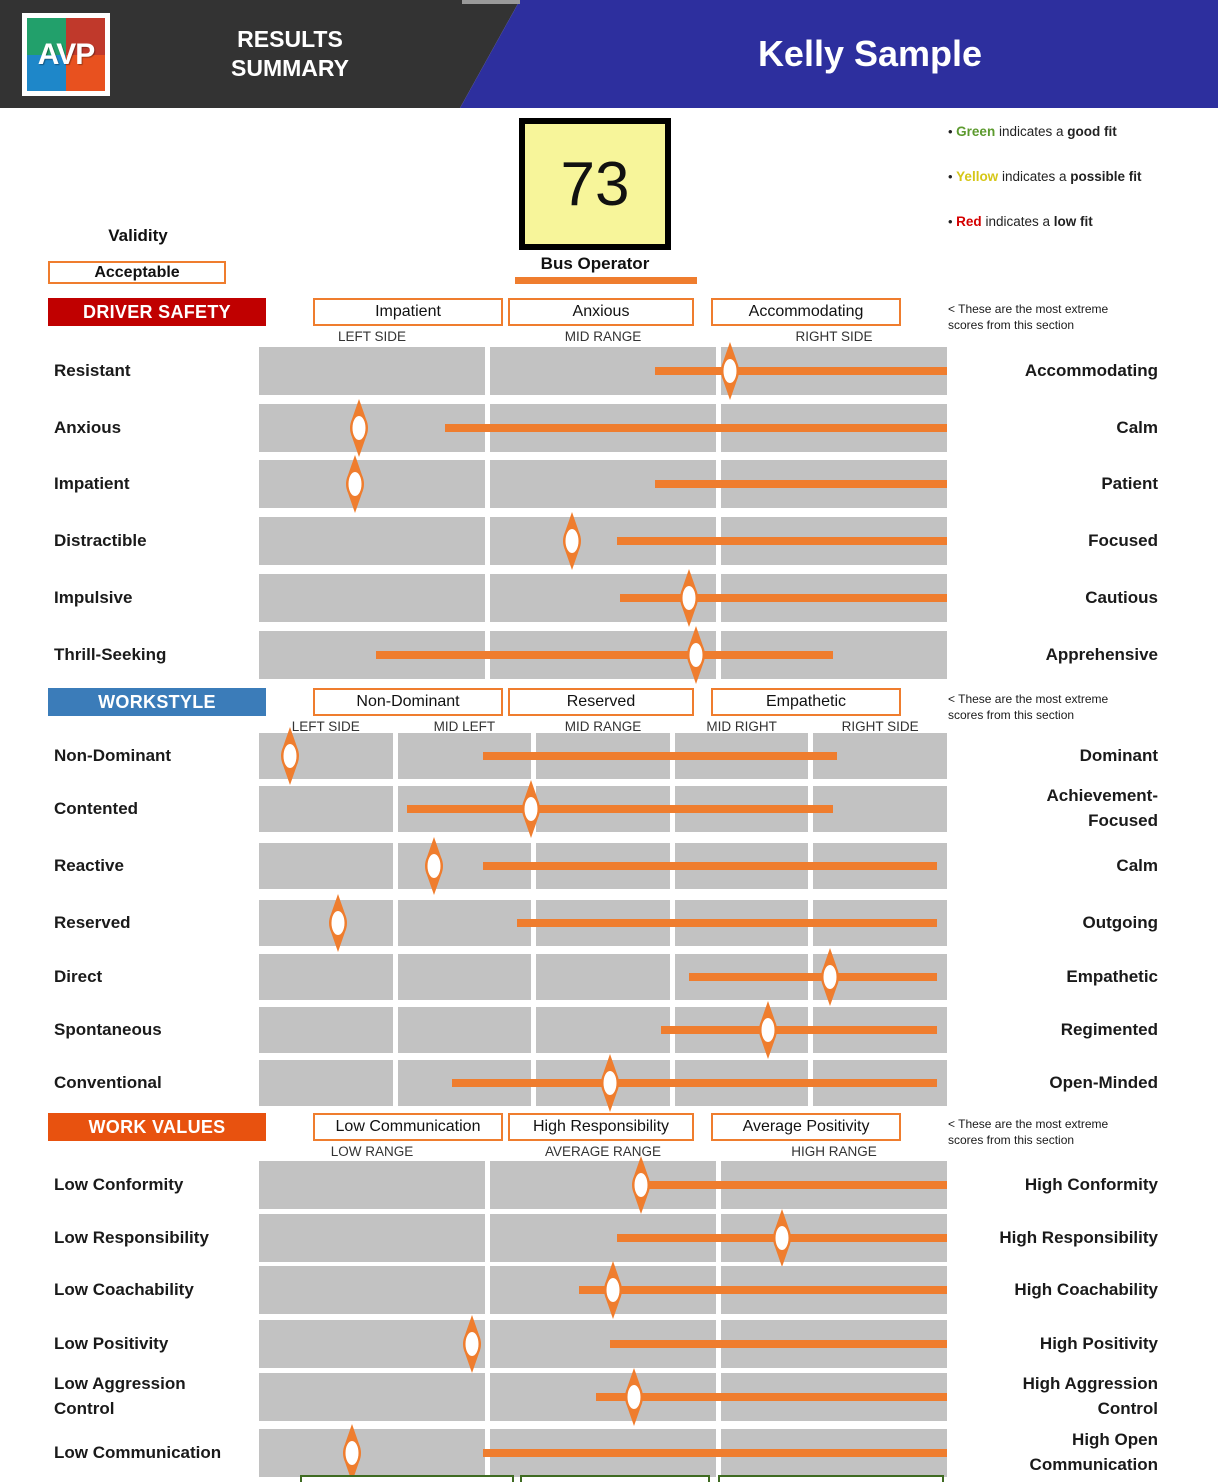 The image size is (1218, 1482). I want to click on legend-fit-word: good fit, so click(1092, 131).